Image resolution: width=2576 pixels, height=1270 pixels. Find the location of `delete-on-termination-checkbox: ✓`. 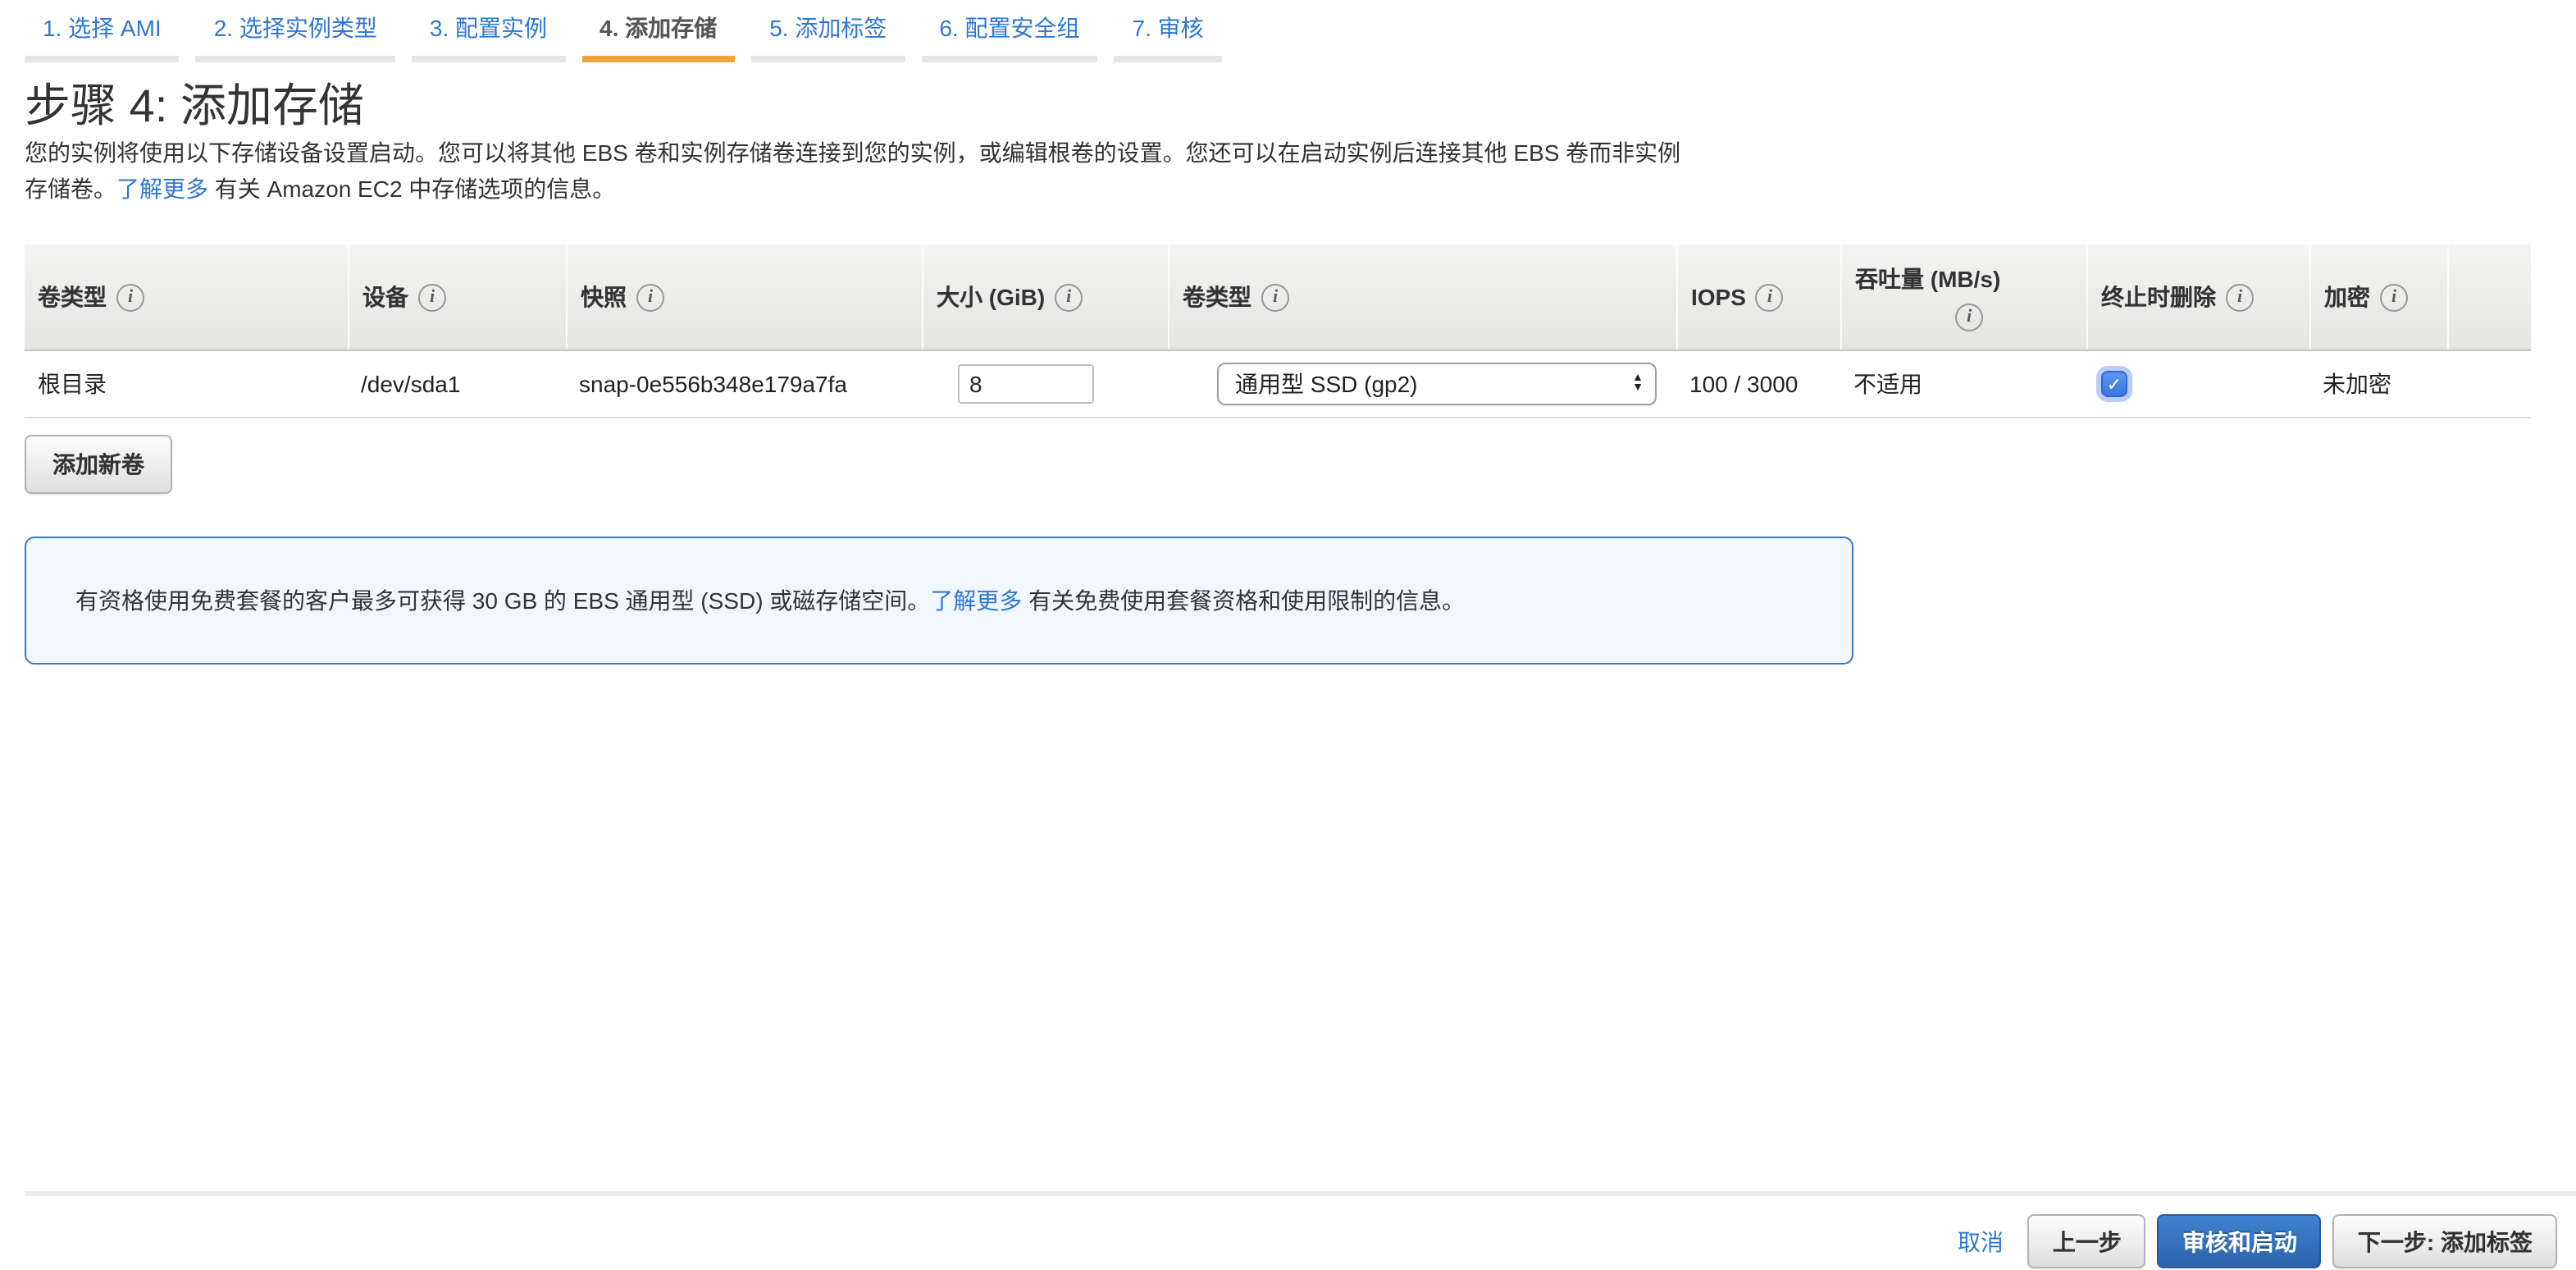

delete-on-termination-checkbox: ✓ is located at coordinates (2114, 384).